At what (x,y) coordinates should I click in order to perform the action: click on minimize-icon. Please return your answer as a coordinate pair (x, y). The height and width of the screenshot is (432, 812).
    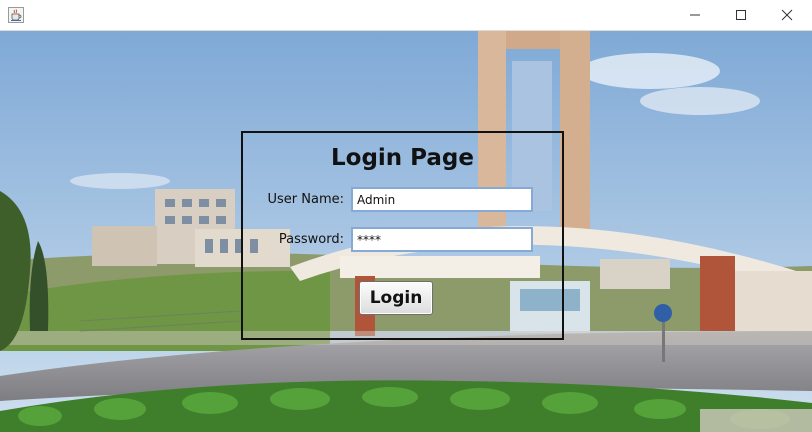
    Looking at the image, I should click on (695, 15).